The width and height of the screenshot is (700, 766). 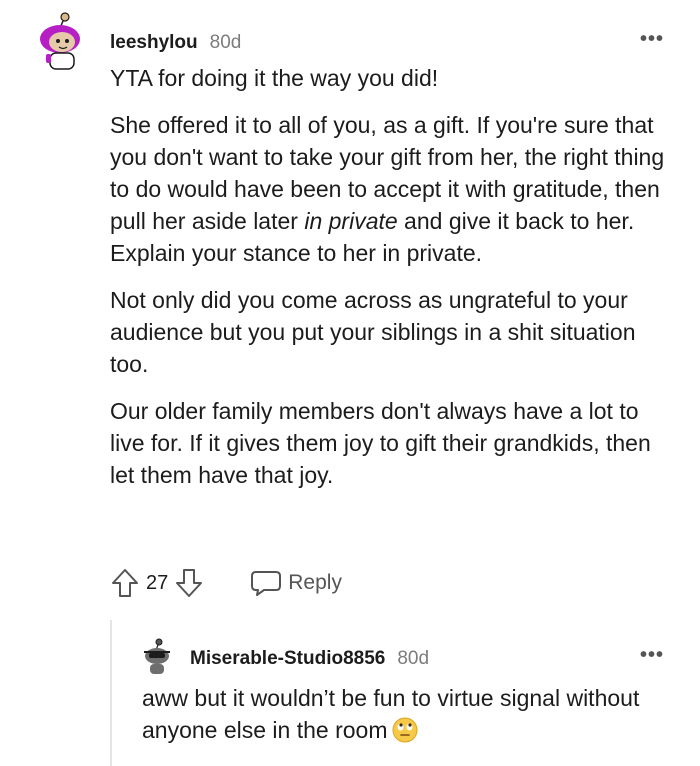 What do you see at coordinates (226, 43) in the screenshot?
I see `comment-age: 80d` at bounding box center [226, 43].